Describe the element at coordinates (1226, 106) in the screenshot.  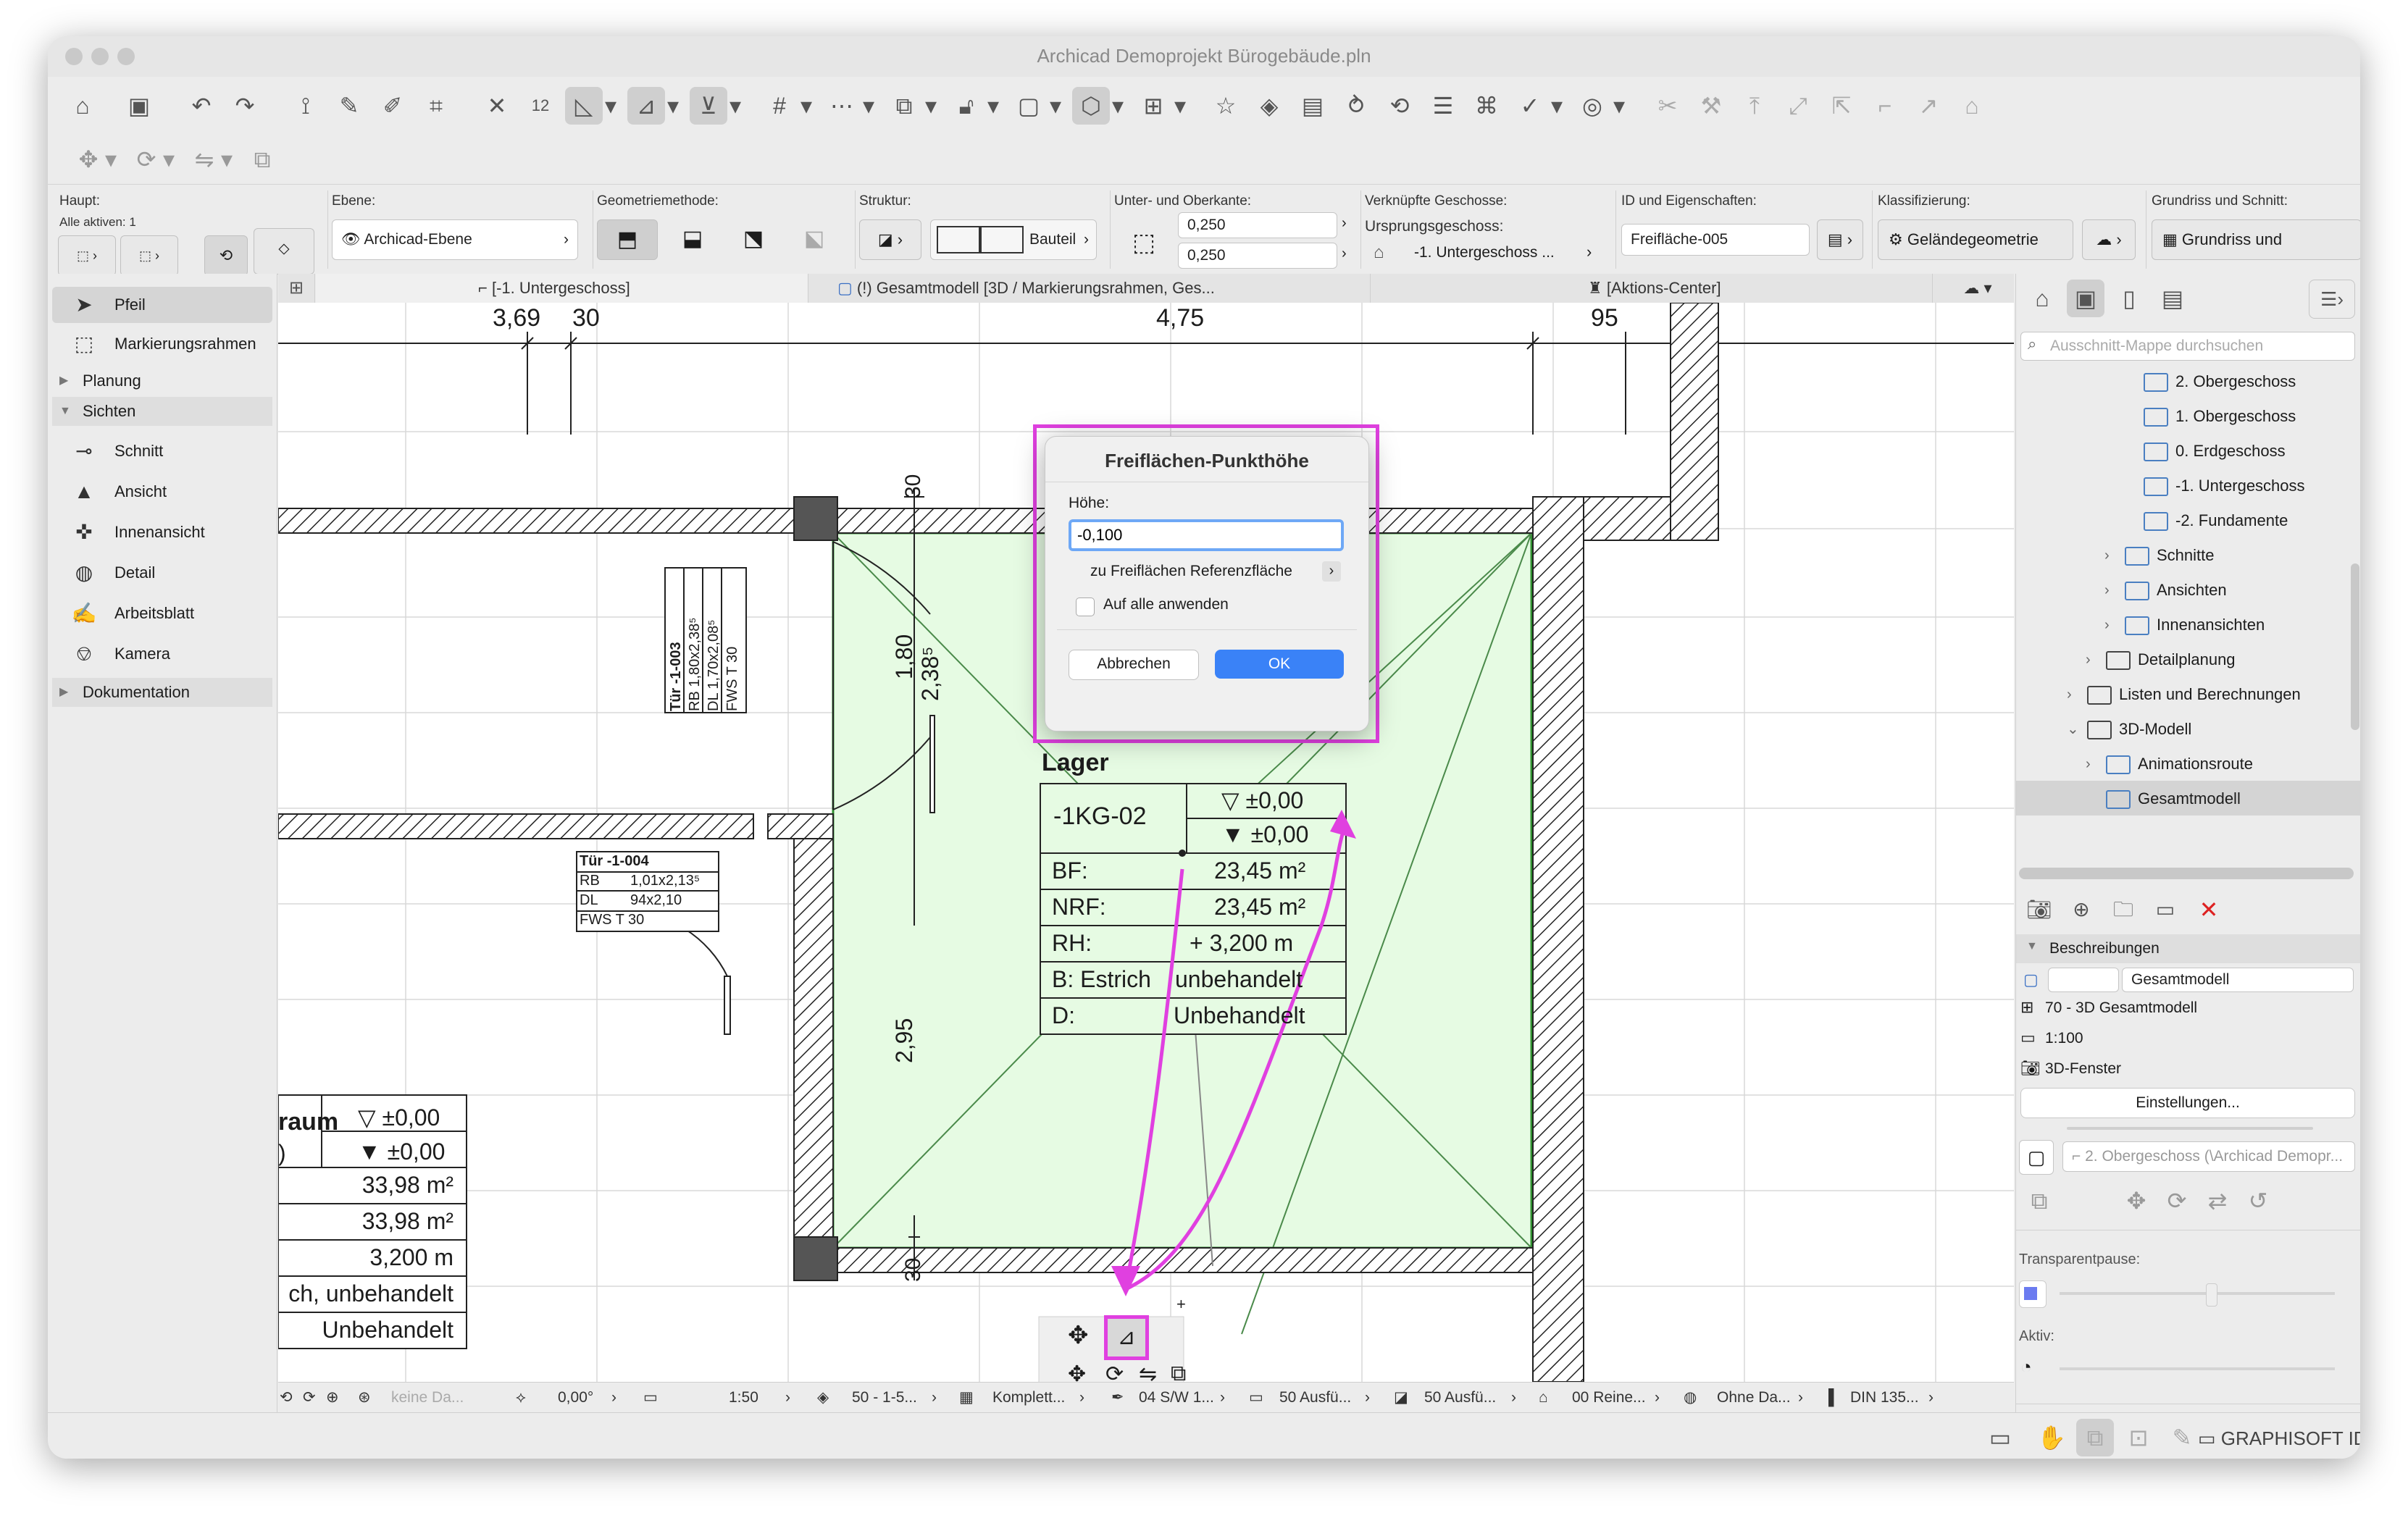
I see `favorites-star-icon: ☆` at that location.